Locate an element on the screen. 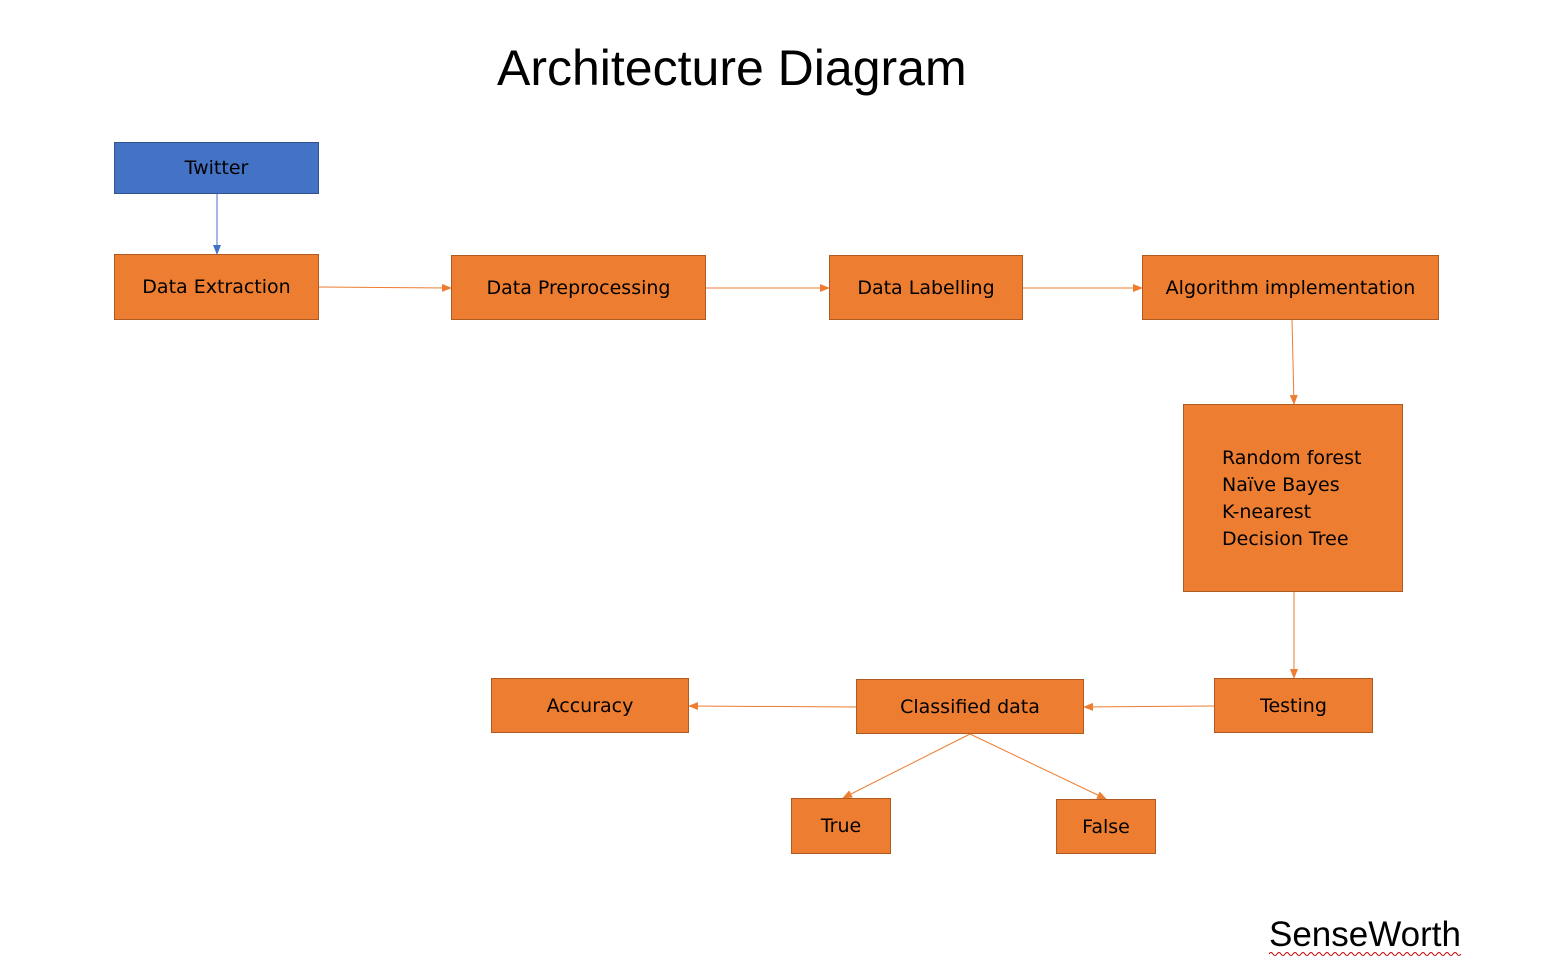 The image size is (1542, 971). classified-data-node: Classified data is located at coordinates (970, 706).